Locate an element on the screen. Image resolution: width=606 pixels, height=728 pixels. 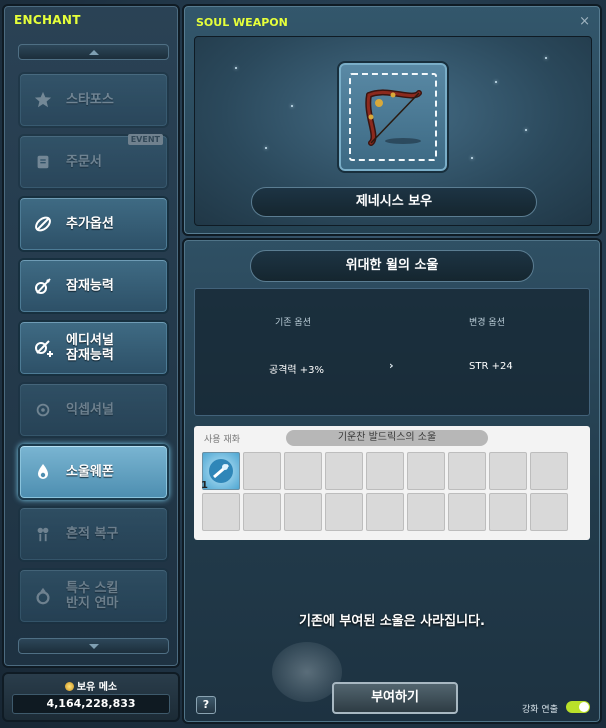
weapon-name: 제네시스 보우 is located at coordinates (394, 202).